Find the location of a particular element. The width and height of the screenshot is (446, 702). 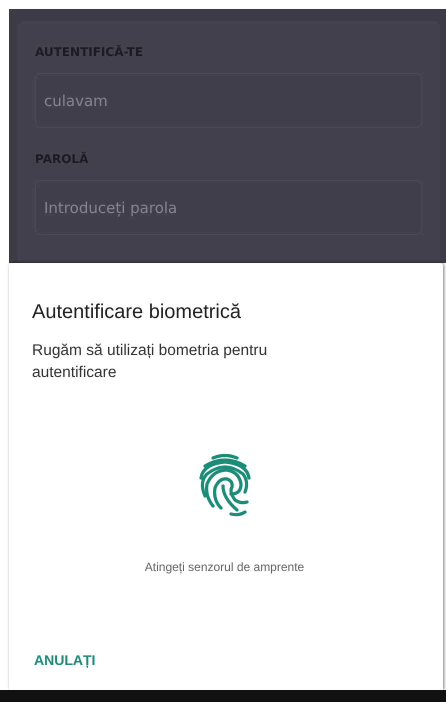

input-field: culavam is located at coordinates (228, 100).